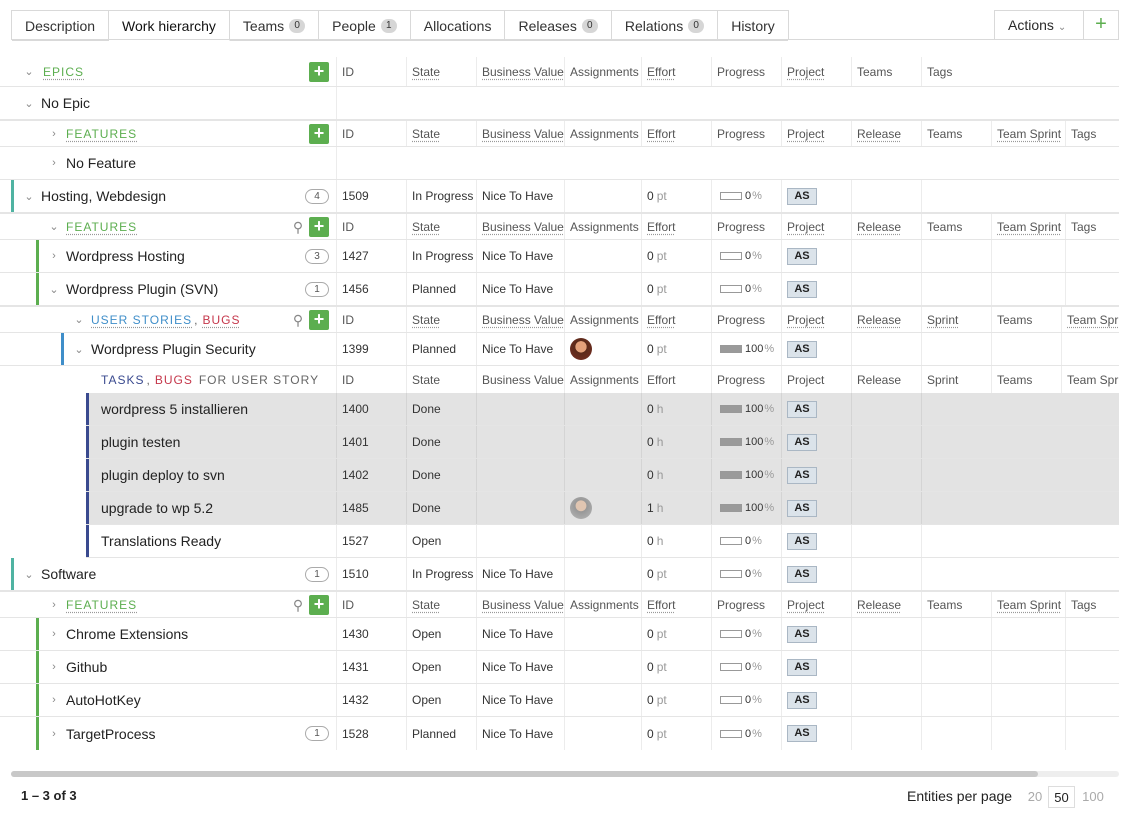 The height and width of the screenshot is (826, 1132). What do you see at coordinates (520, 379) in the screenshot?
I see `col-business-value: Business Value` at bounding box center [520, 379].